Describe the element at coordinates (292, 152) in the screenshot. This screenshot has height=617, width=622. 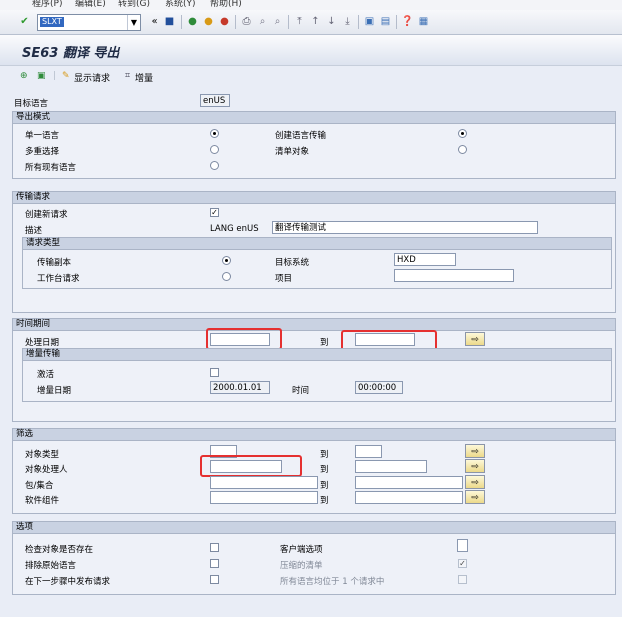
I see `list-objects-label: 清单对象` at that location.